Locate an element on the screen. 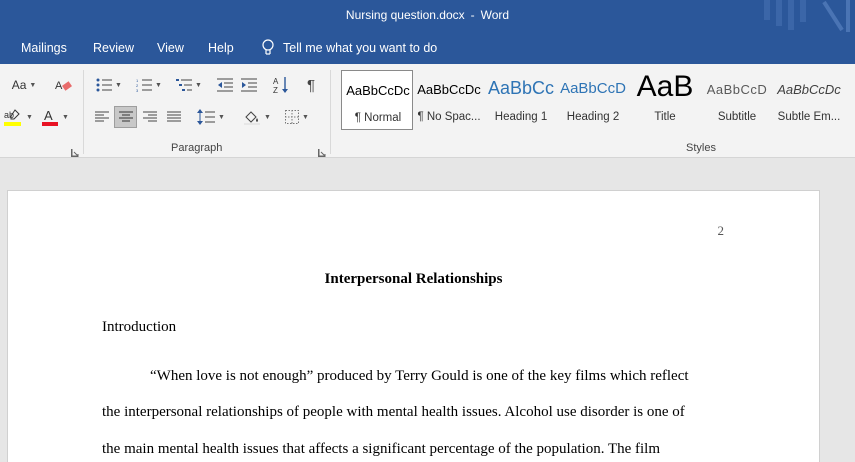 Image resolution: width=855 pixels, height=462 pixels. align-left-icon is located at coordinates (102, 116).